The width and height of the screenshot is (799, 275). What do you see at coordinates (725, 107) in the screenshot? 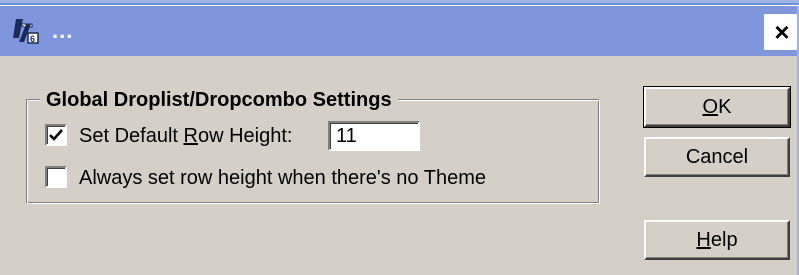
I see `ok-button-rest: K` at bounding box center [725, 107].